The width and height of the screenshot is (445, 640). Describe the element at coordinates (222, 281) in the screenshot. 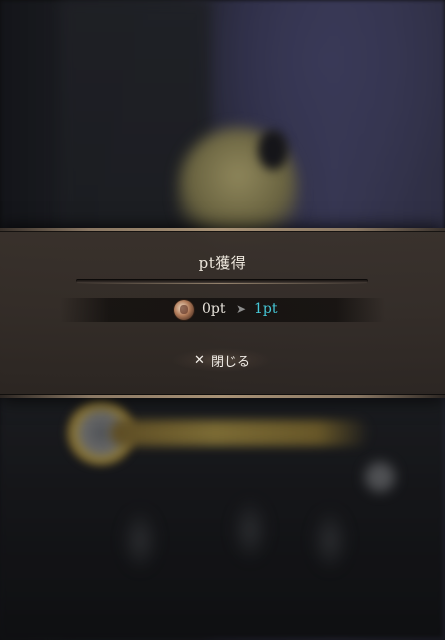

I see `title-divider` at that location.